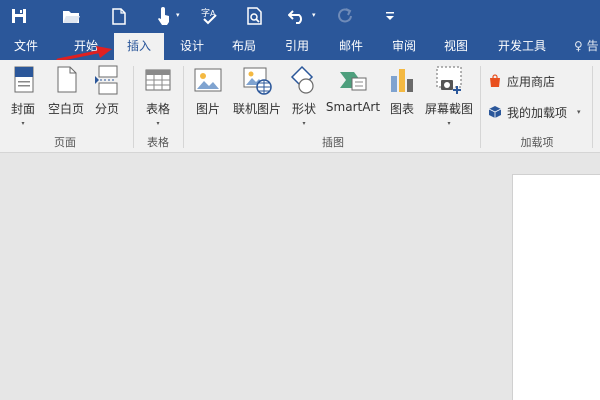  I want to click on shapes-dropdown-icon: ▾, so click(304, 123).